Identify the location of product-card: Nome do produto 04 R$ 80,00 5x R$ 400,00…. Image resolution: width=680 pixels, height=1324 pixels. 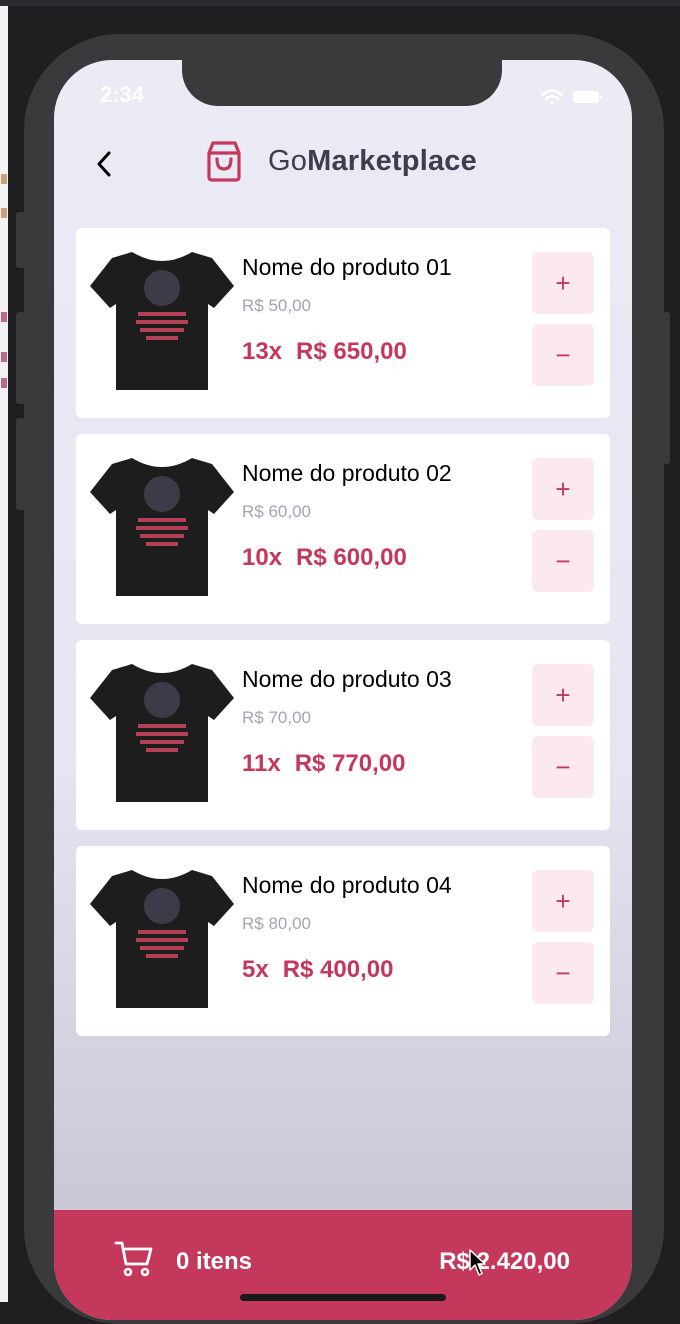
(343, 941).